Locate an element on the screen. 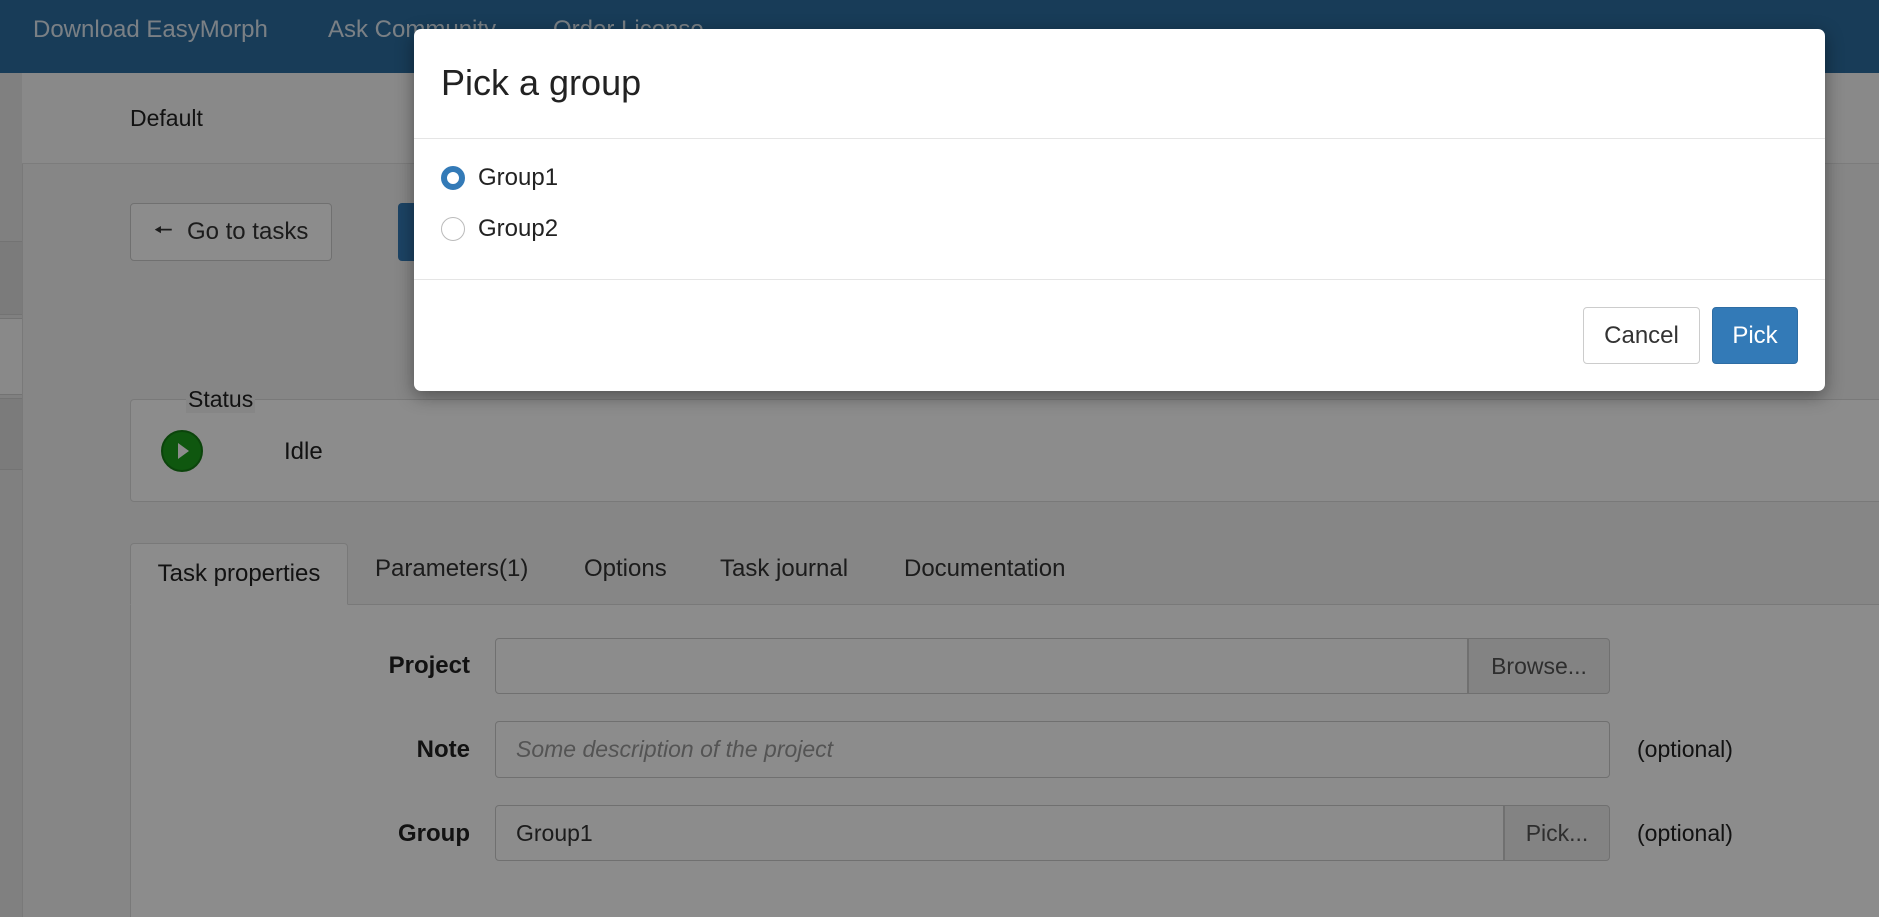 Image resolution: width=1879 pixels, height=917 pixels. radio-checked-icon is located at coordinates (453, 178).